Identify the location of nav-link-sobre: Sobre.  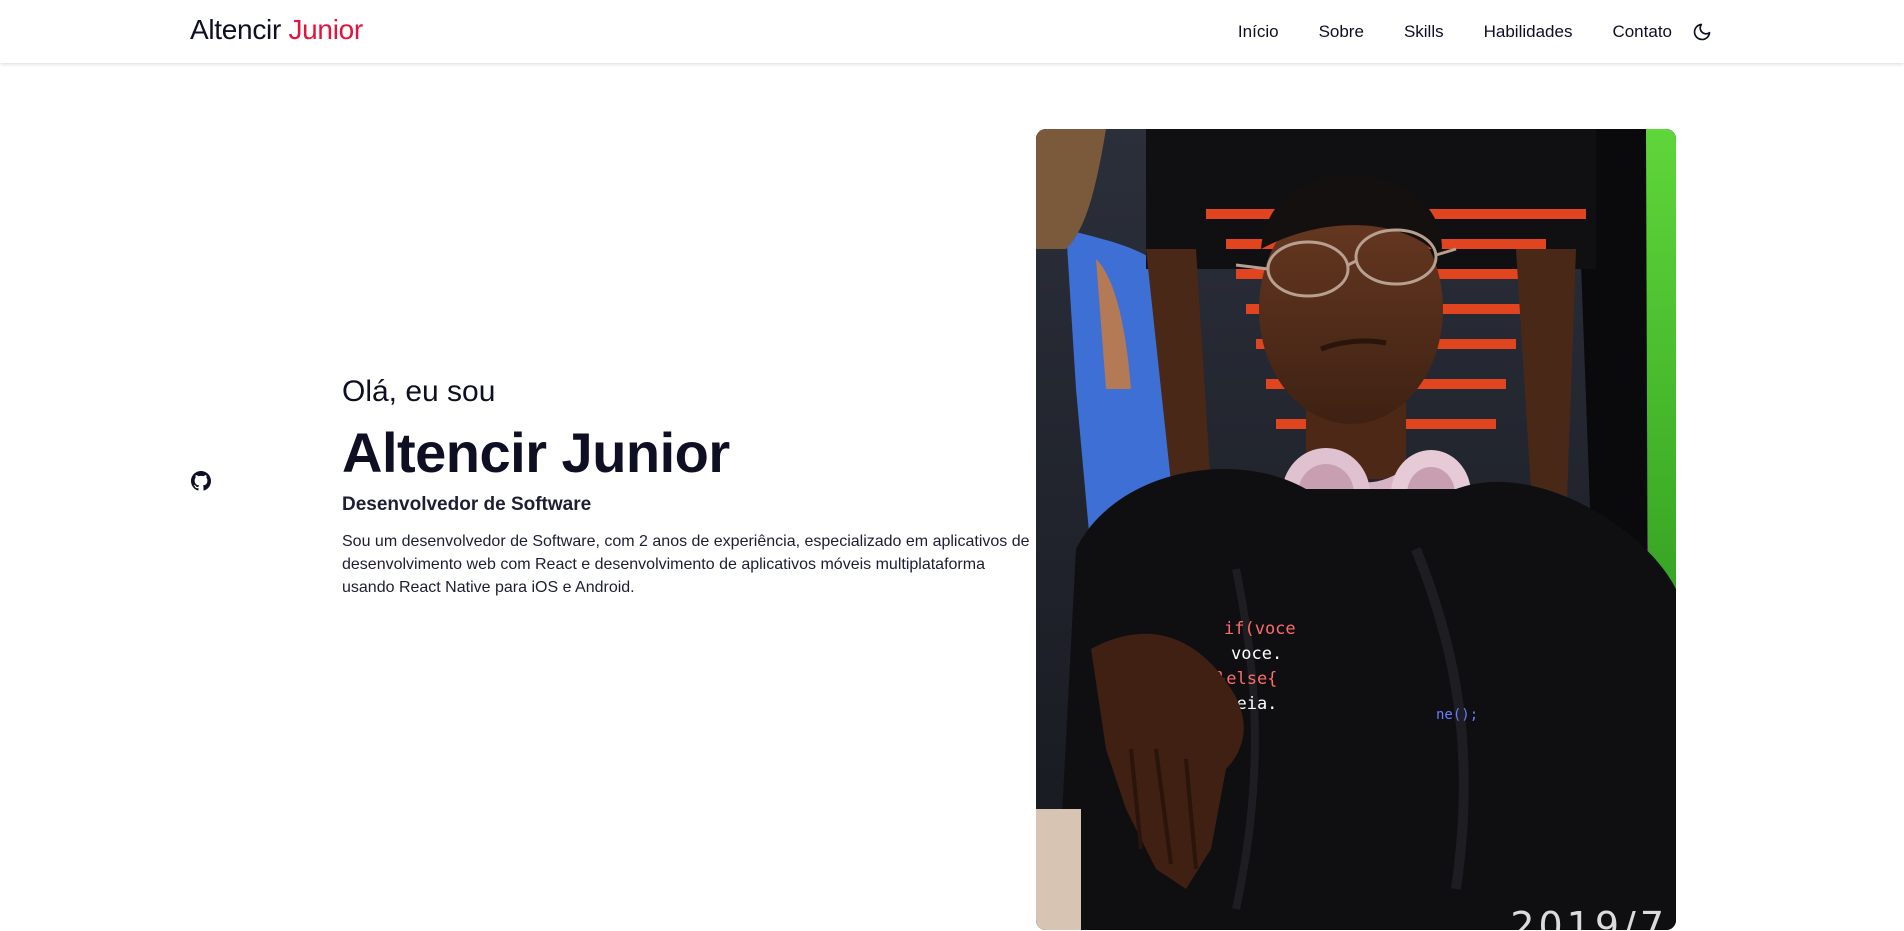
(1341, 32).